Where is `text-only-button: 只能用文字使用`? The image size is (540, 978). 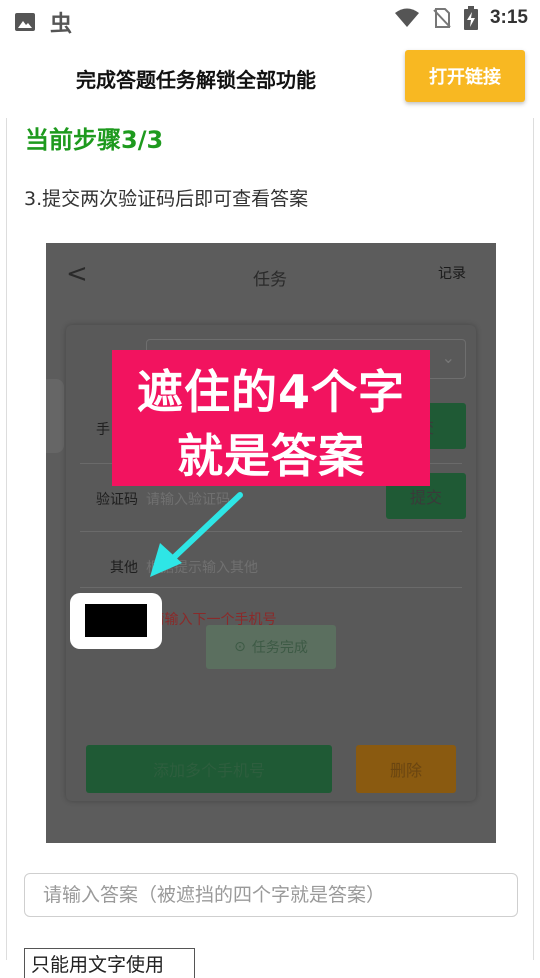
text-only-button: 只能用文字使用 is located at coordinates (109, 963).